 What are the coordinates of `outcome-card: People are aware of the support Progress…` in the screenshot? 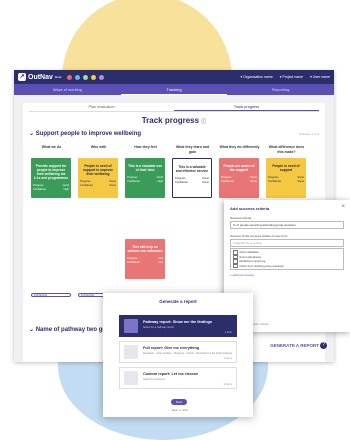 It's located at (239, 178).